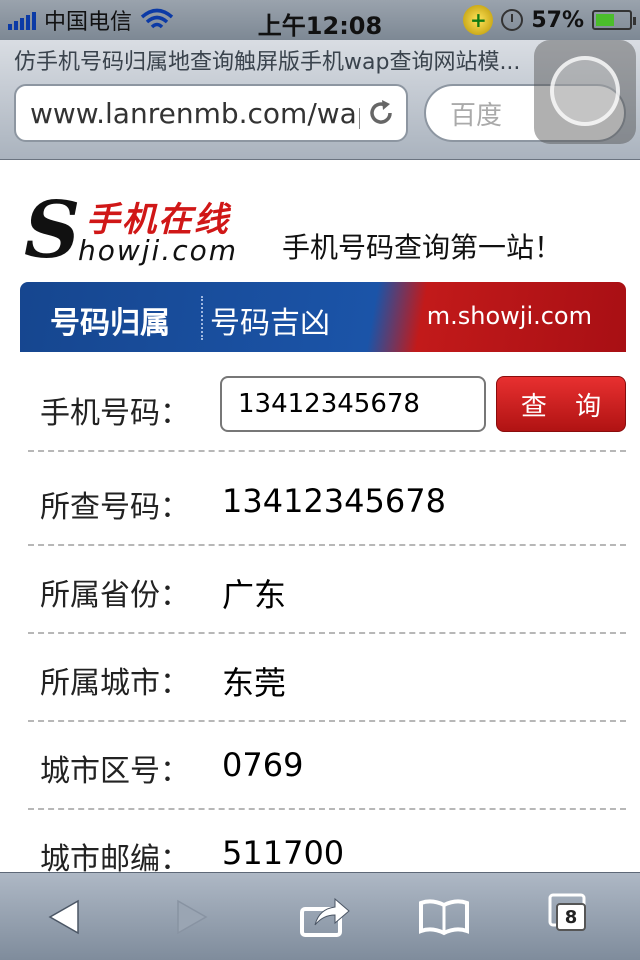  I want to click on result-value: 东莞, so click(254, 683).